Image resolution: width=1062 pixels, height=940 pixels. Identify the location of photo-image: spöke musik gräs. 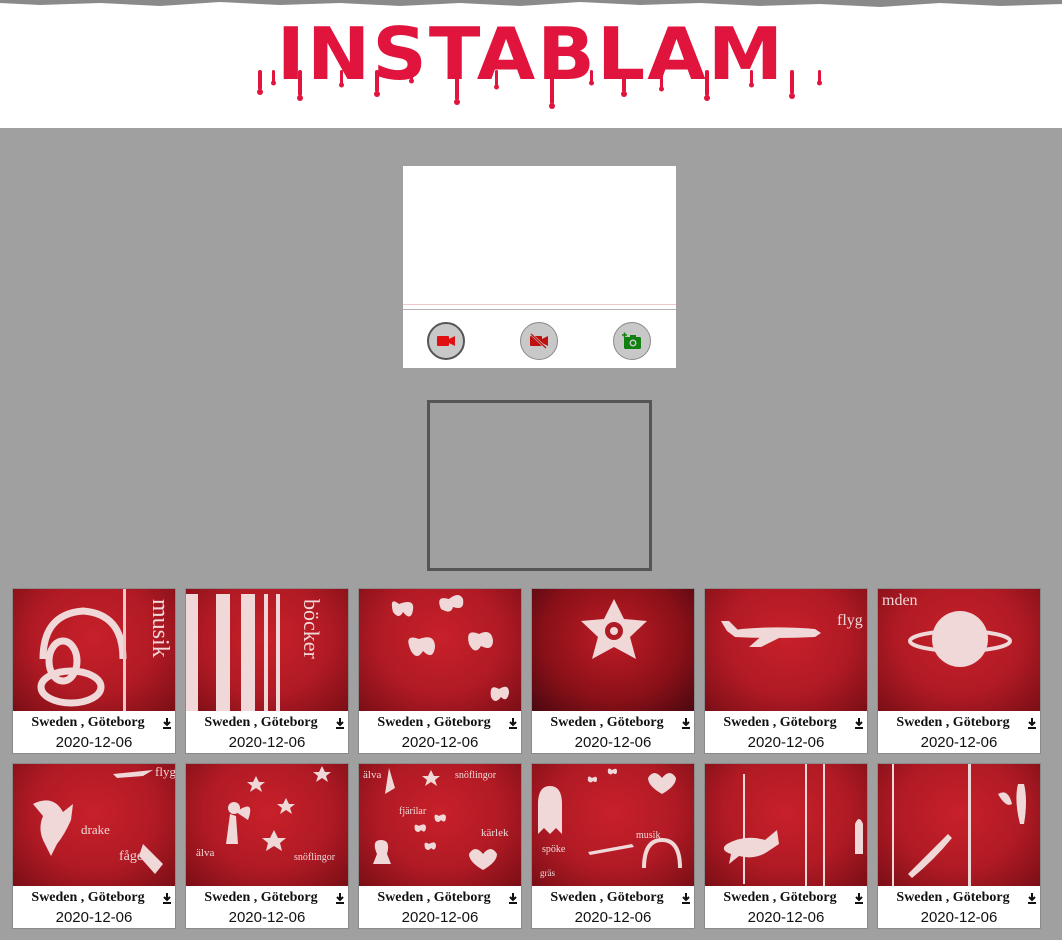
(613, 825).